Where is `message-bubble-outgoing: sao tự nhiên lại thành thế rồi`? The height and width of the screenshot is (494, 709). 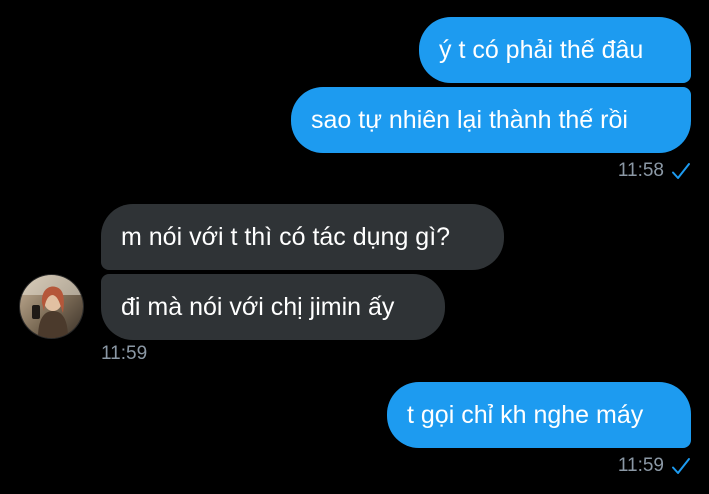 message-bubble-outgoing: sao tự nhiên lại thành thế rồi is located at coordinates (491, 120).